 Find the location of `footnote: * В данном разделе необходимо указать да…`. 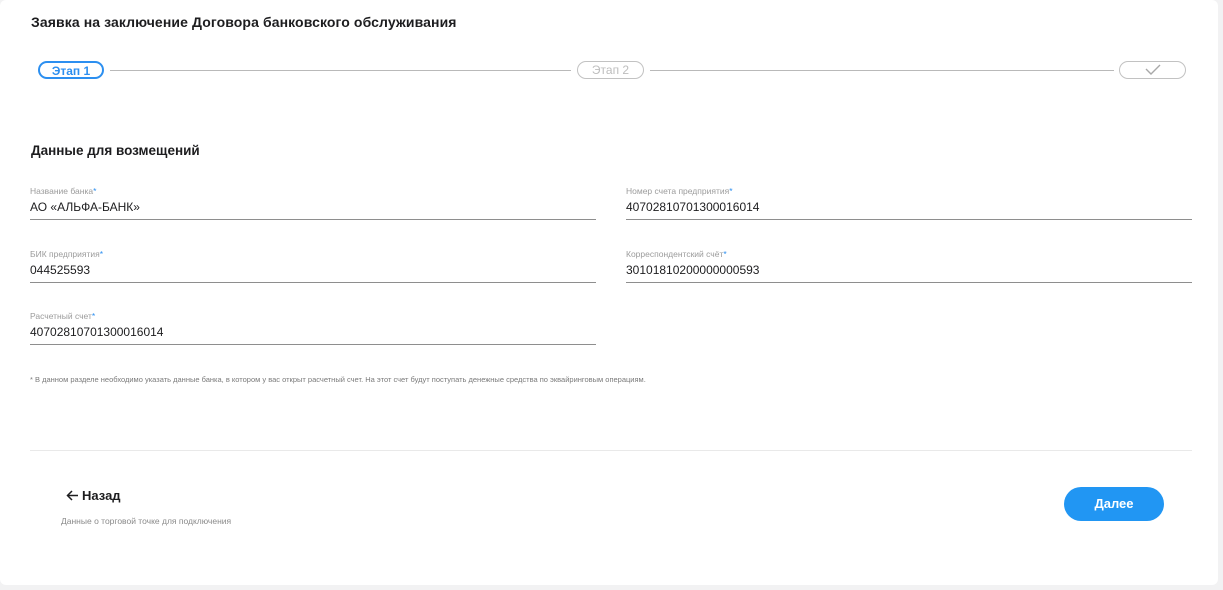

footnote: * В данном разделе необходимо указать да… is located at coordinates (338, 379).